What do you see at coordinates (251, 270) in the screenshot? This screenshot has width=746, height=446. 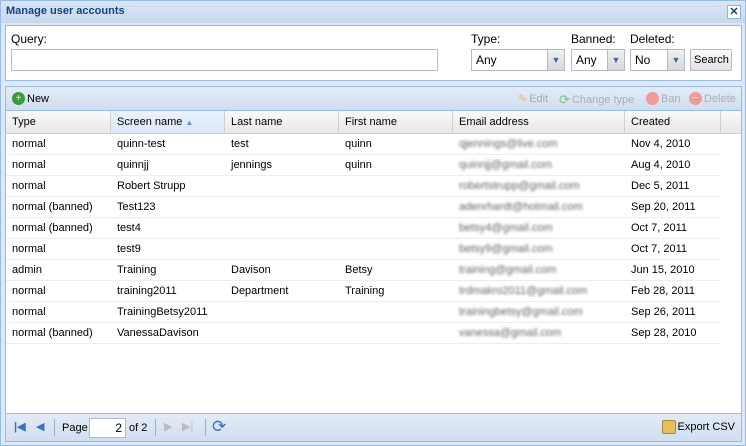 I see `cell-last-name: Davison` at bounding box center [251, 270].